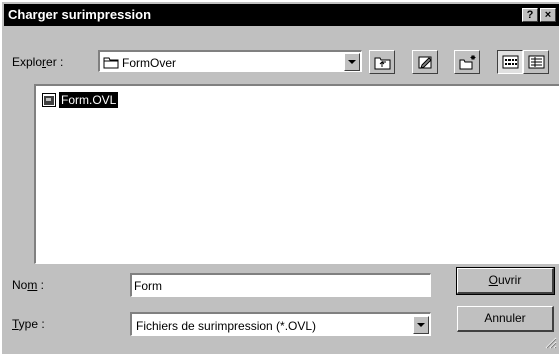 This screenshot has height=354, width=559. I want to click on details-view-button, so click(536, 62).